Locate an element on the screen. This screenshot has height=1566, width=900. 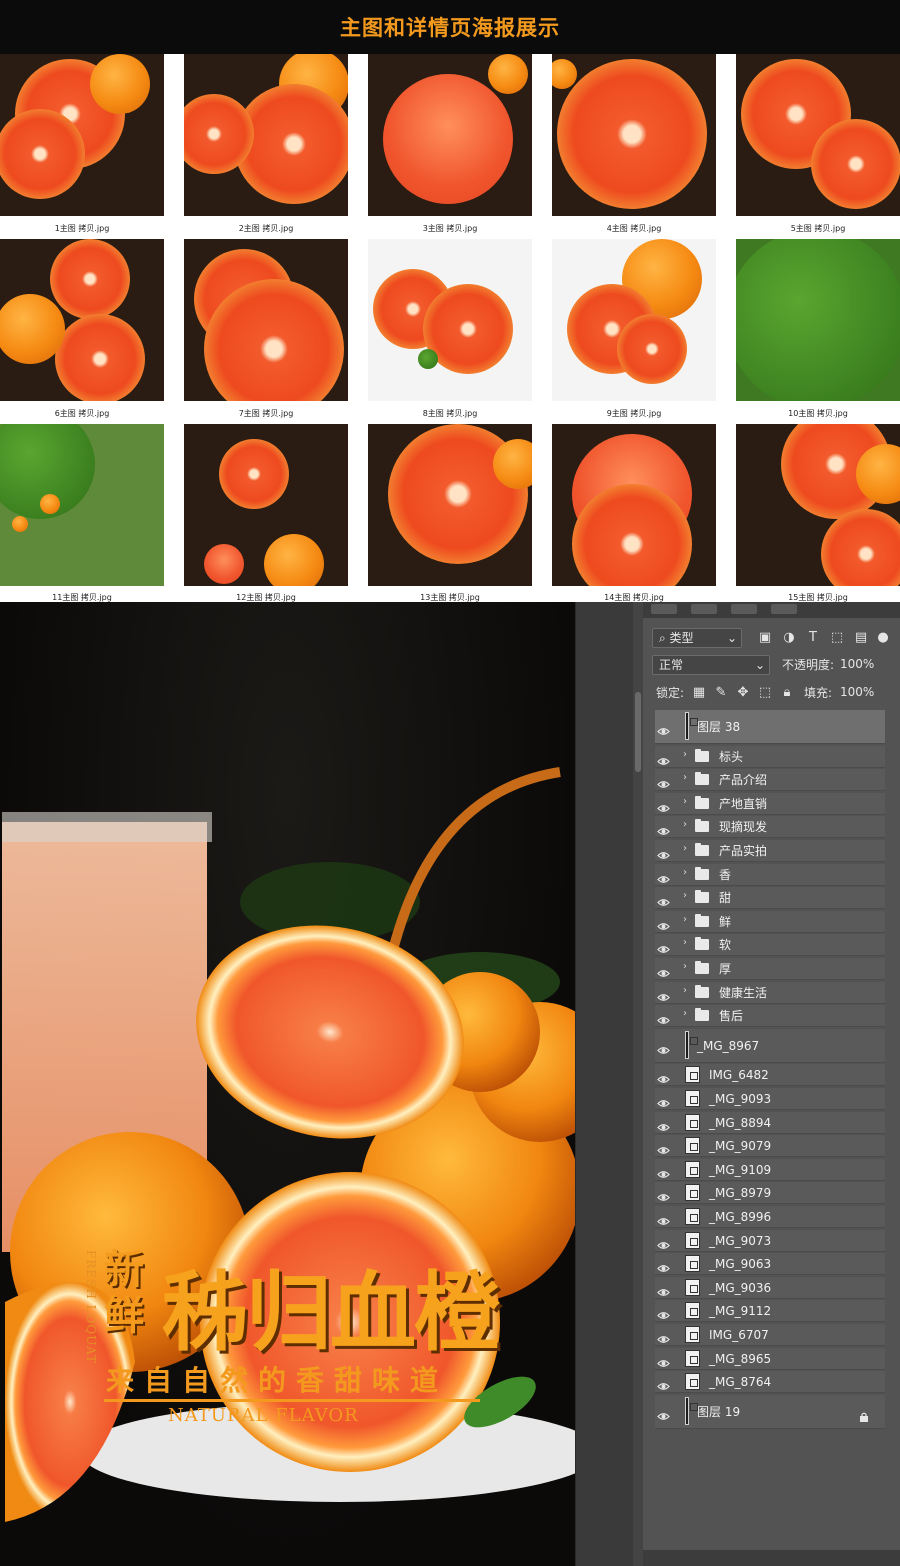
adjustment-filter-icon: ◑ is located at coordinates (789, 638).